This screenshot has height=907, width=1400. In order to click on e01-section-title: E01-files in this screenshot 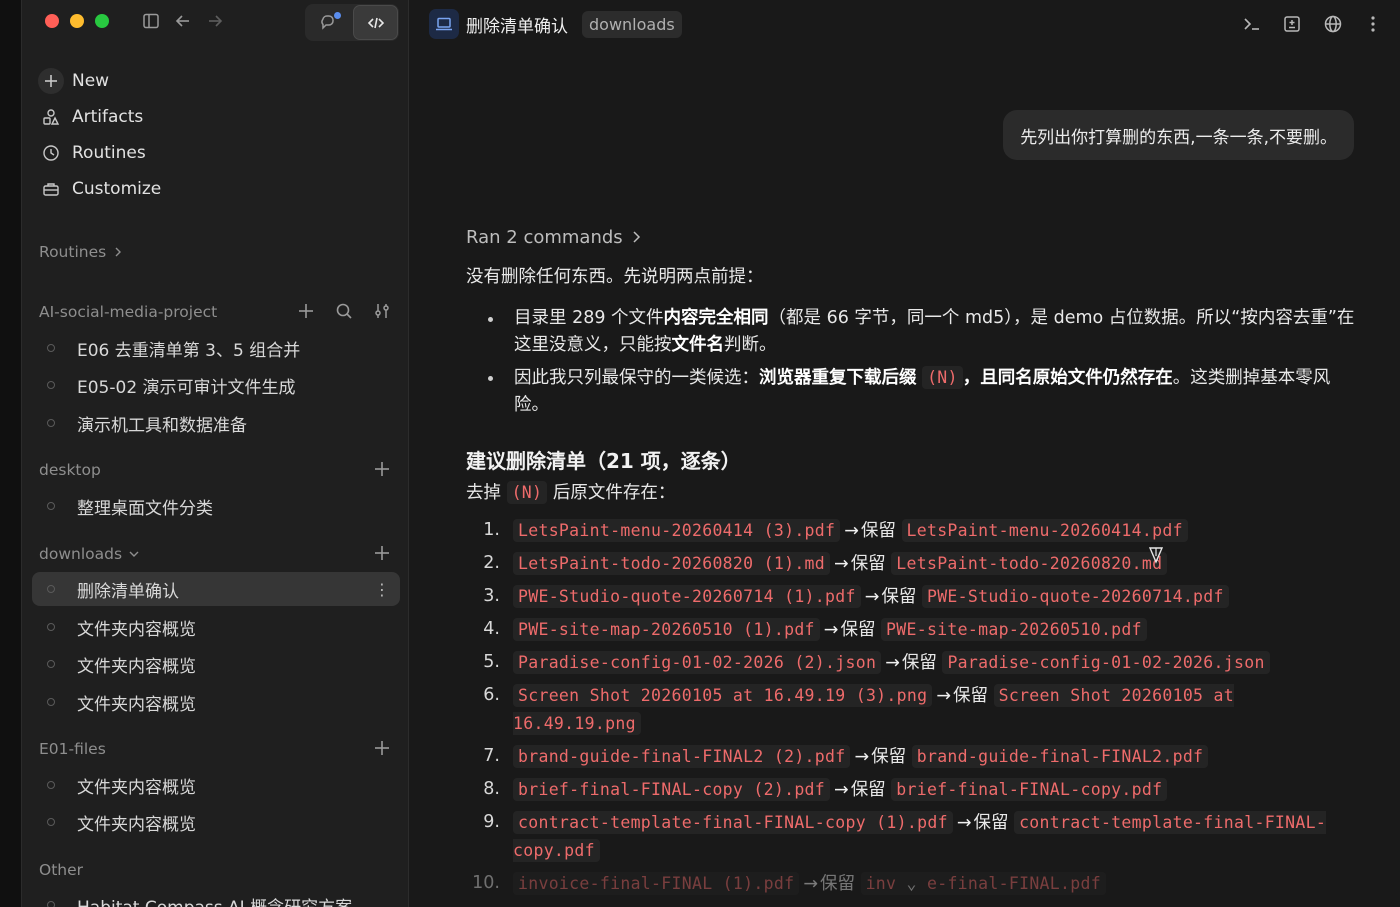, I will do `click(72, 749)`.